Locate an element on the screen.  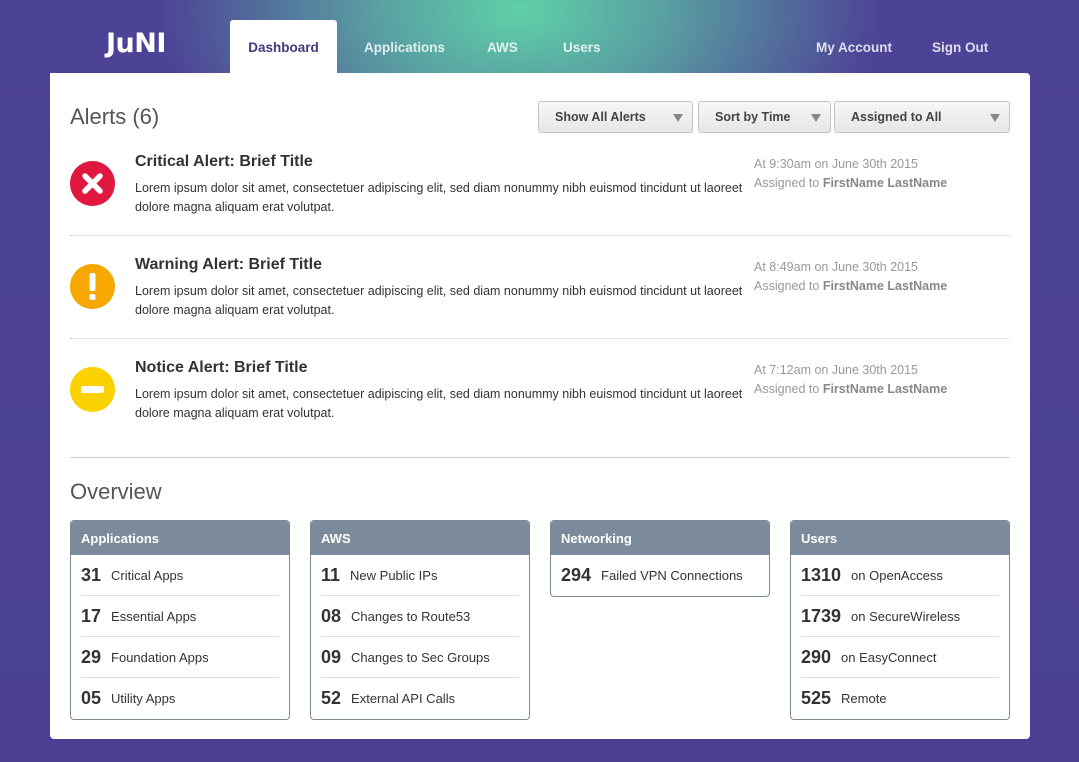
card-row: 1739 on SecureWireless is located at coordinates (900, 616).